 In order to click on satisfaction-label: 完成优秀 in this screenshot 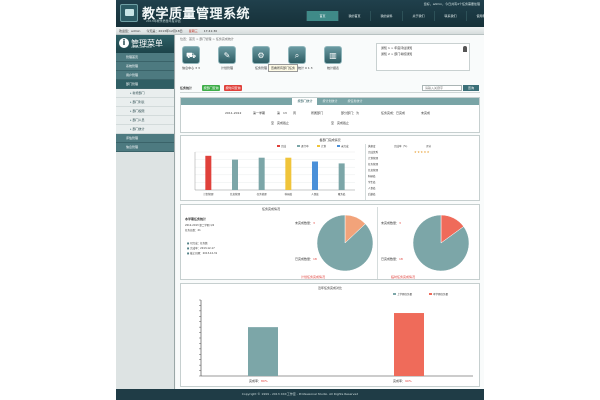, I will do `click(373, 152)`.